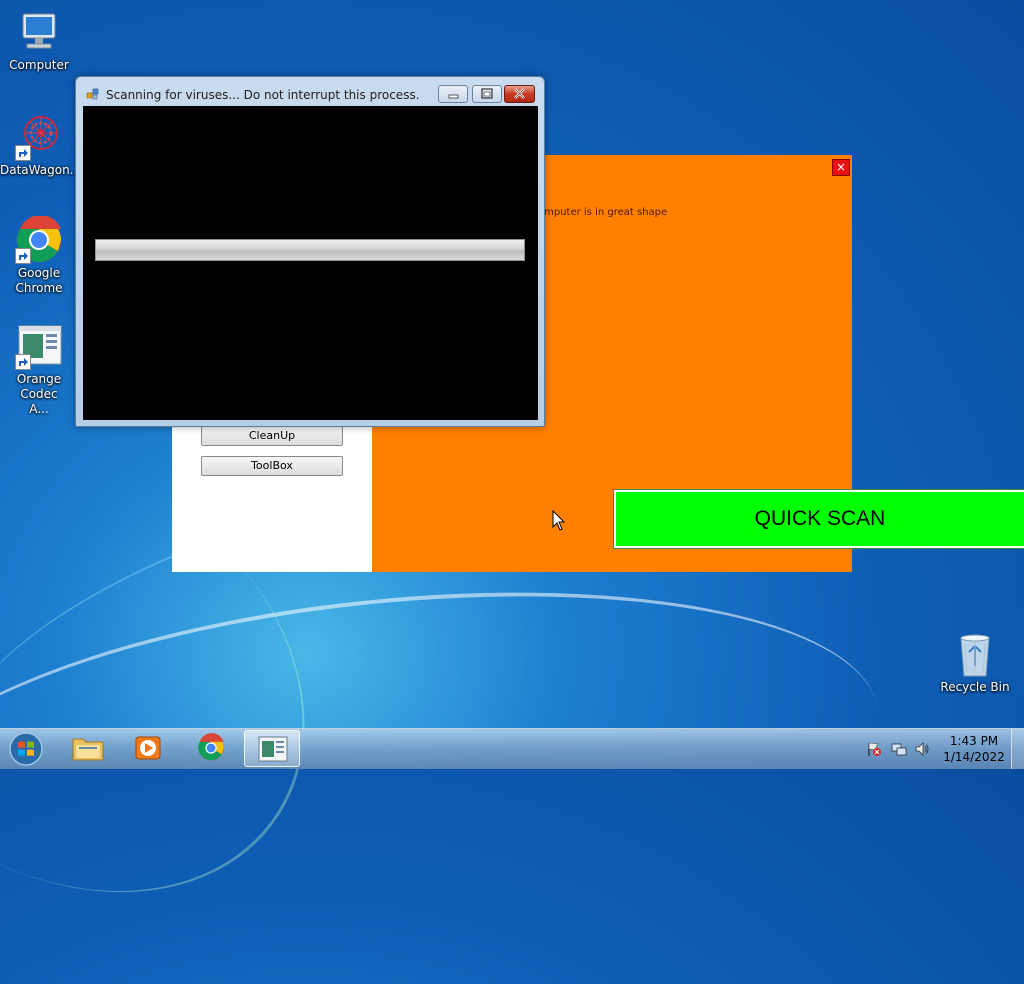 Image resolution: width=1024 pixels, height=984 pixels. What do you see at coordinates (975, 654) in the screenshot?
I see `recycle-bin-icon` at bounding box center [975, 654].